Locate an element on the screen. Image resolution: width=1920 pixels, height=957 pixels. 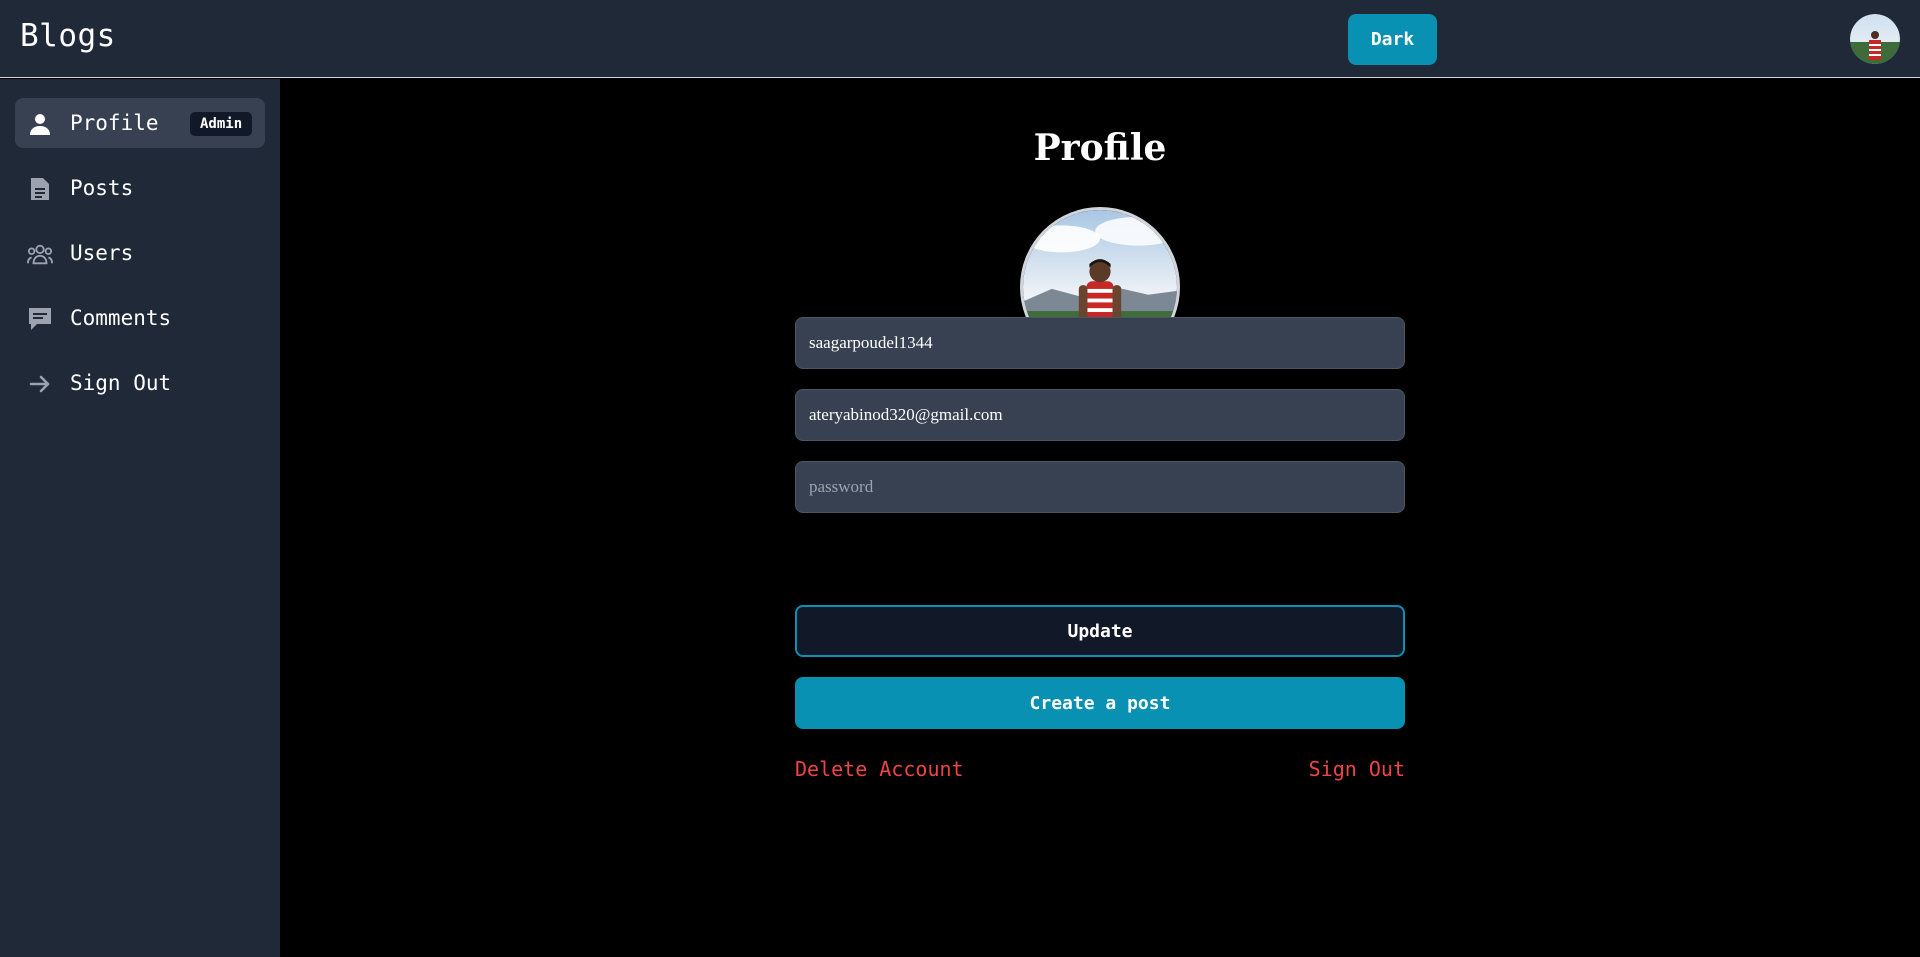
top-navbar: Blogs Dark is located at coordinates (960, 39).